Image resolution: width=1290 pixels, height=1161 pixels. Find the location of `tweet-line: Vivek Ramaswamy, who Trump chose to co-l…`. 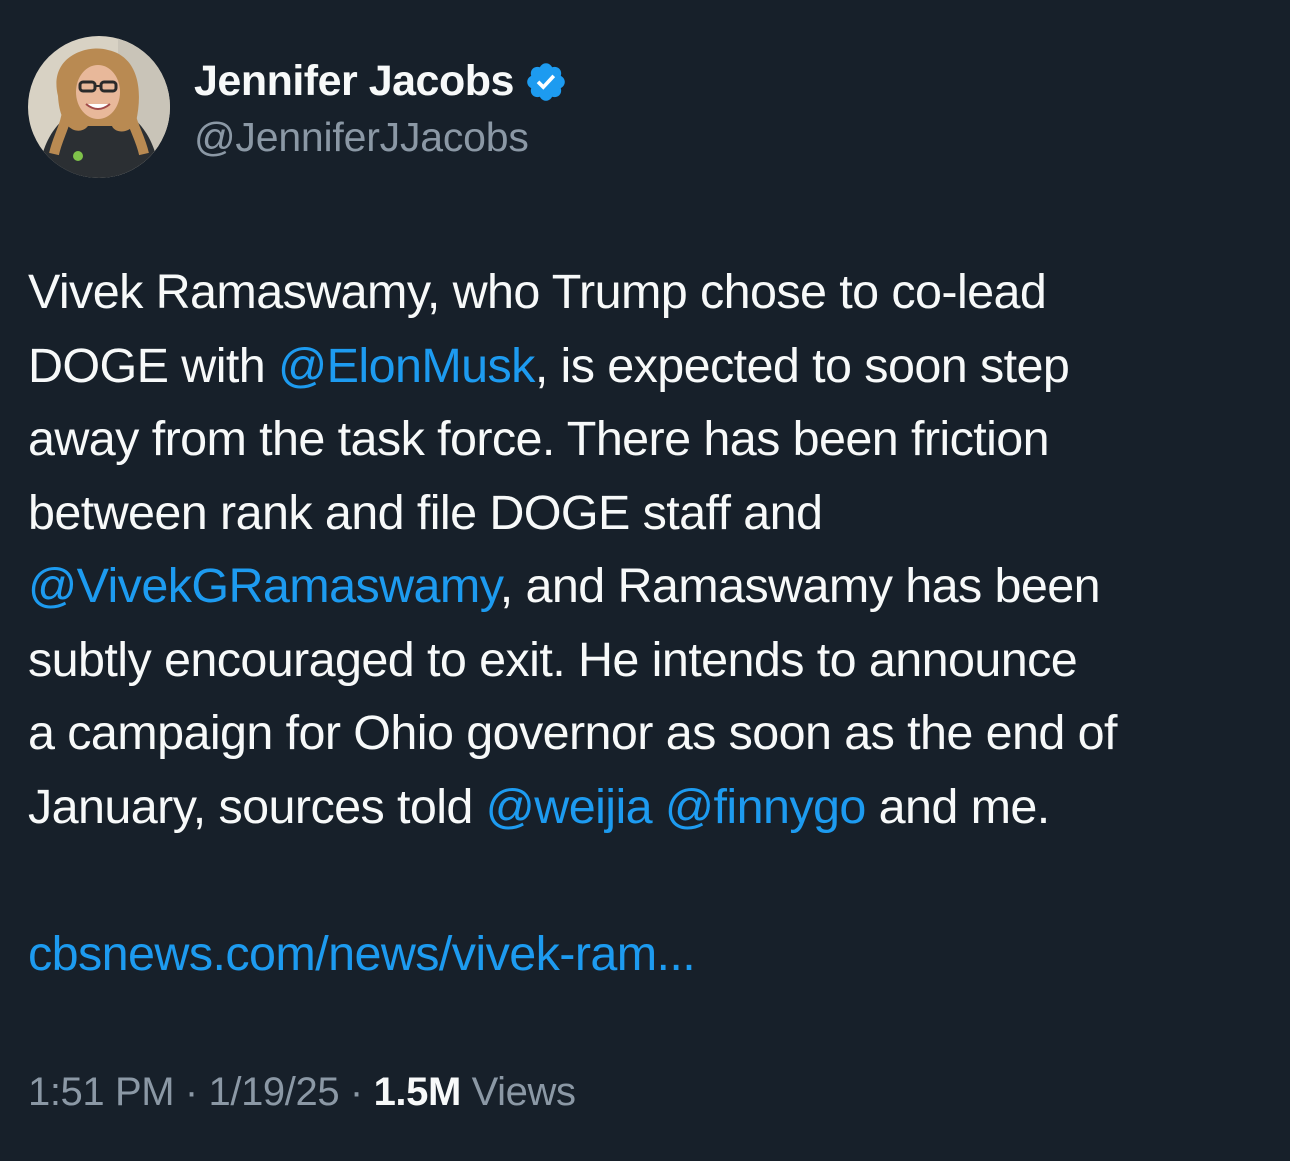

tweet-line: Vivek Ramaswamy, who Trump chose to co-l… is located at coordinates (650, 293).